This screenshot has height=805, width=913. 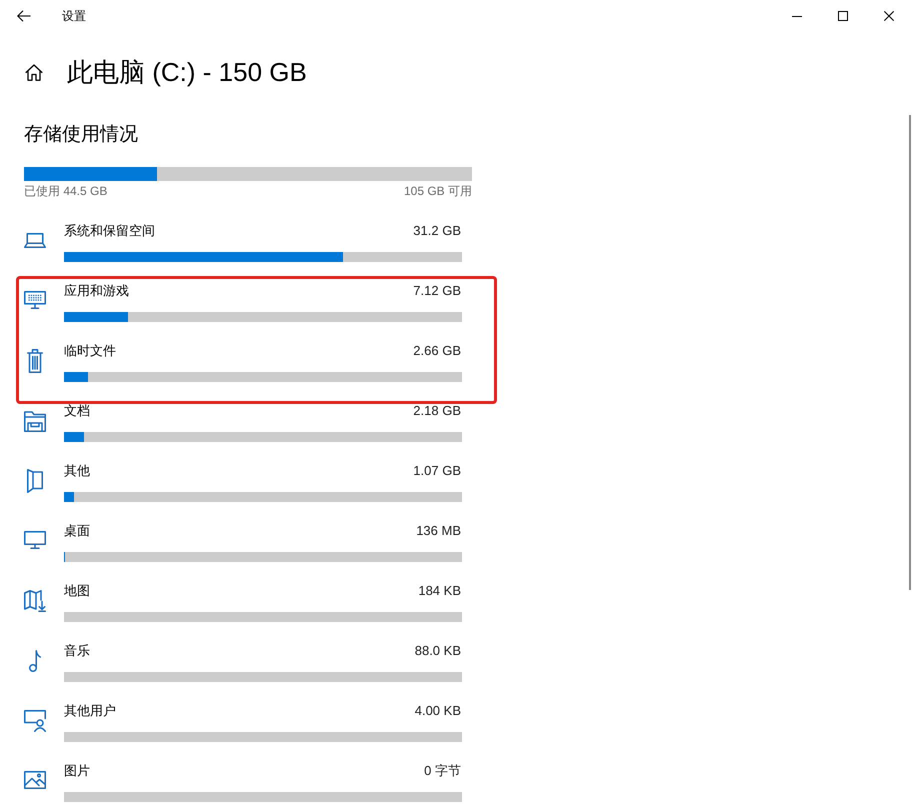 I want to click on used-space-text: 已使用 44.5 GB, so click(x=66, y=191).